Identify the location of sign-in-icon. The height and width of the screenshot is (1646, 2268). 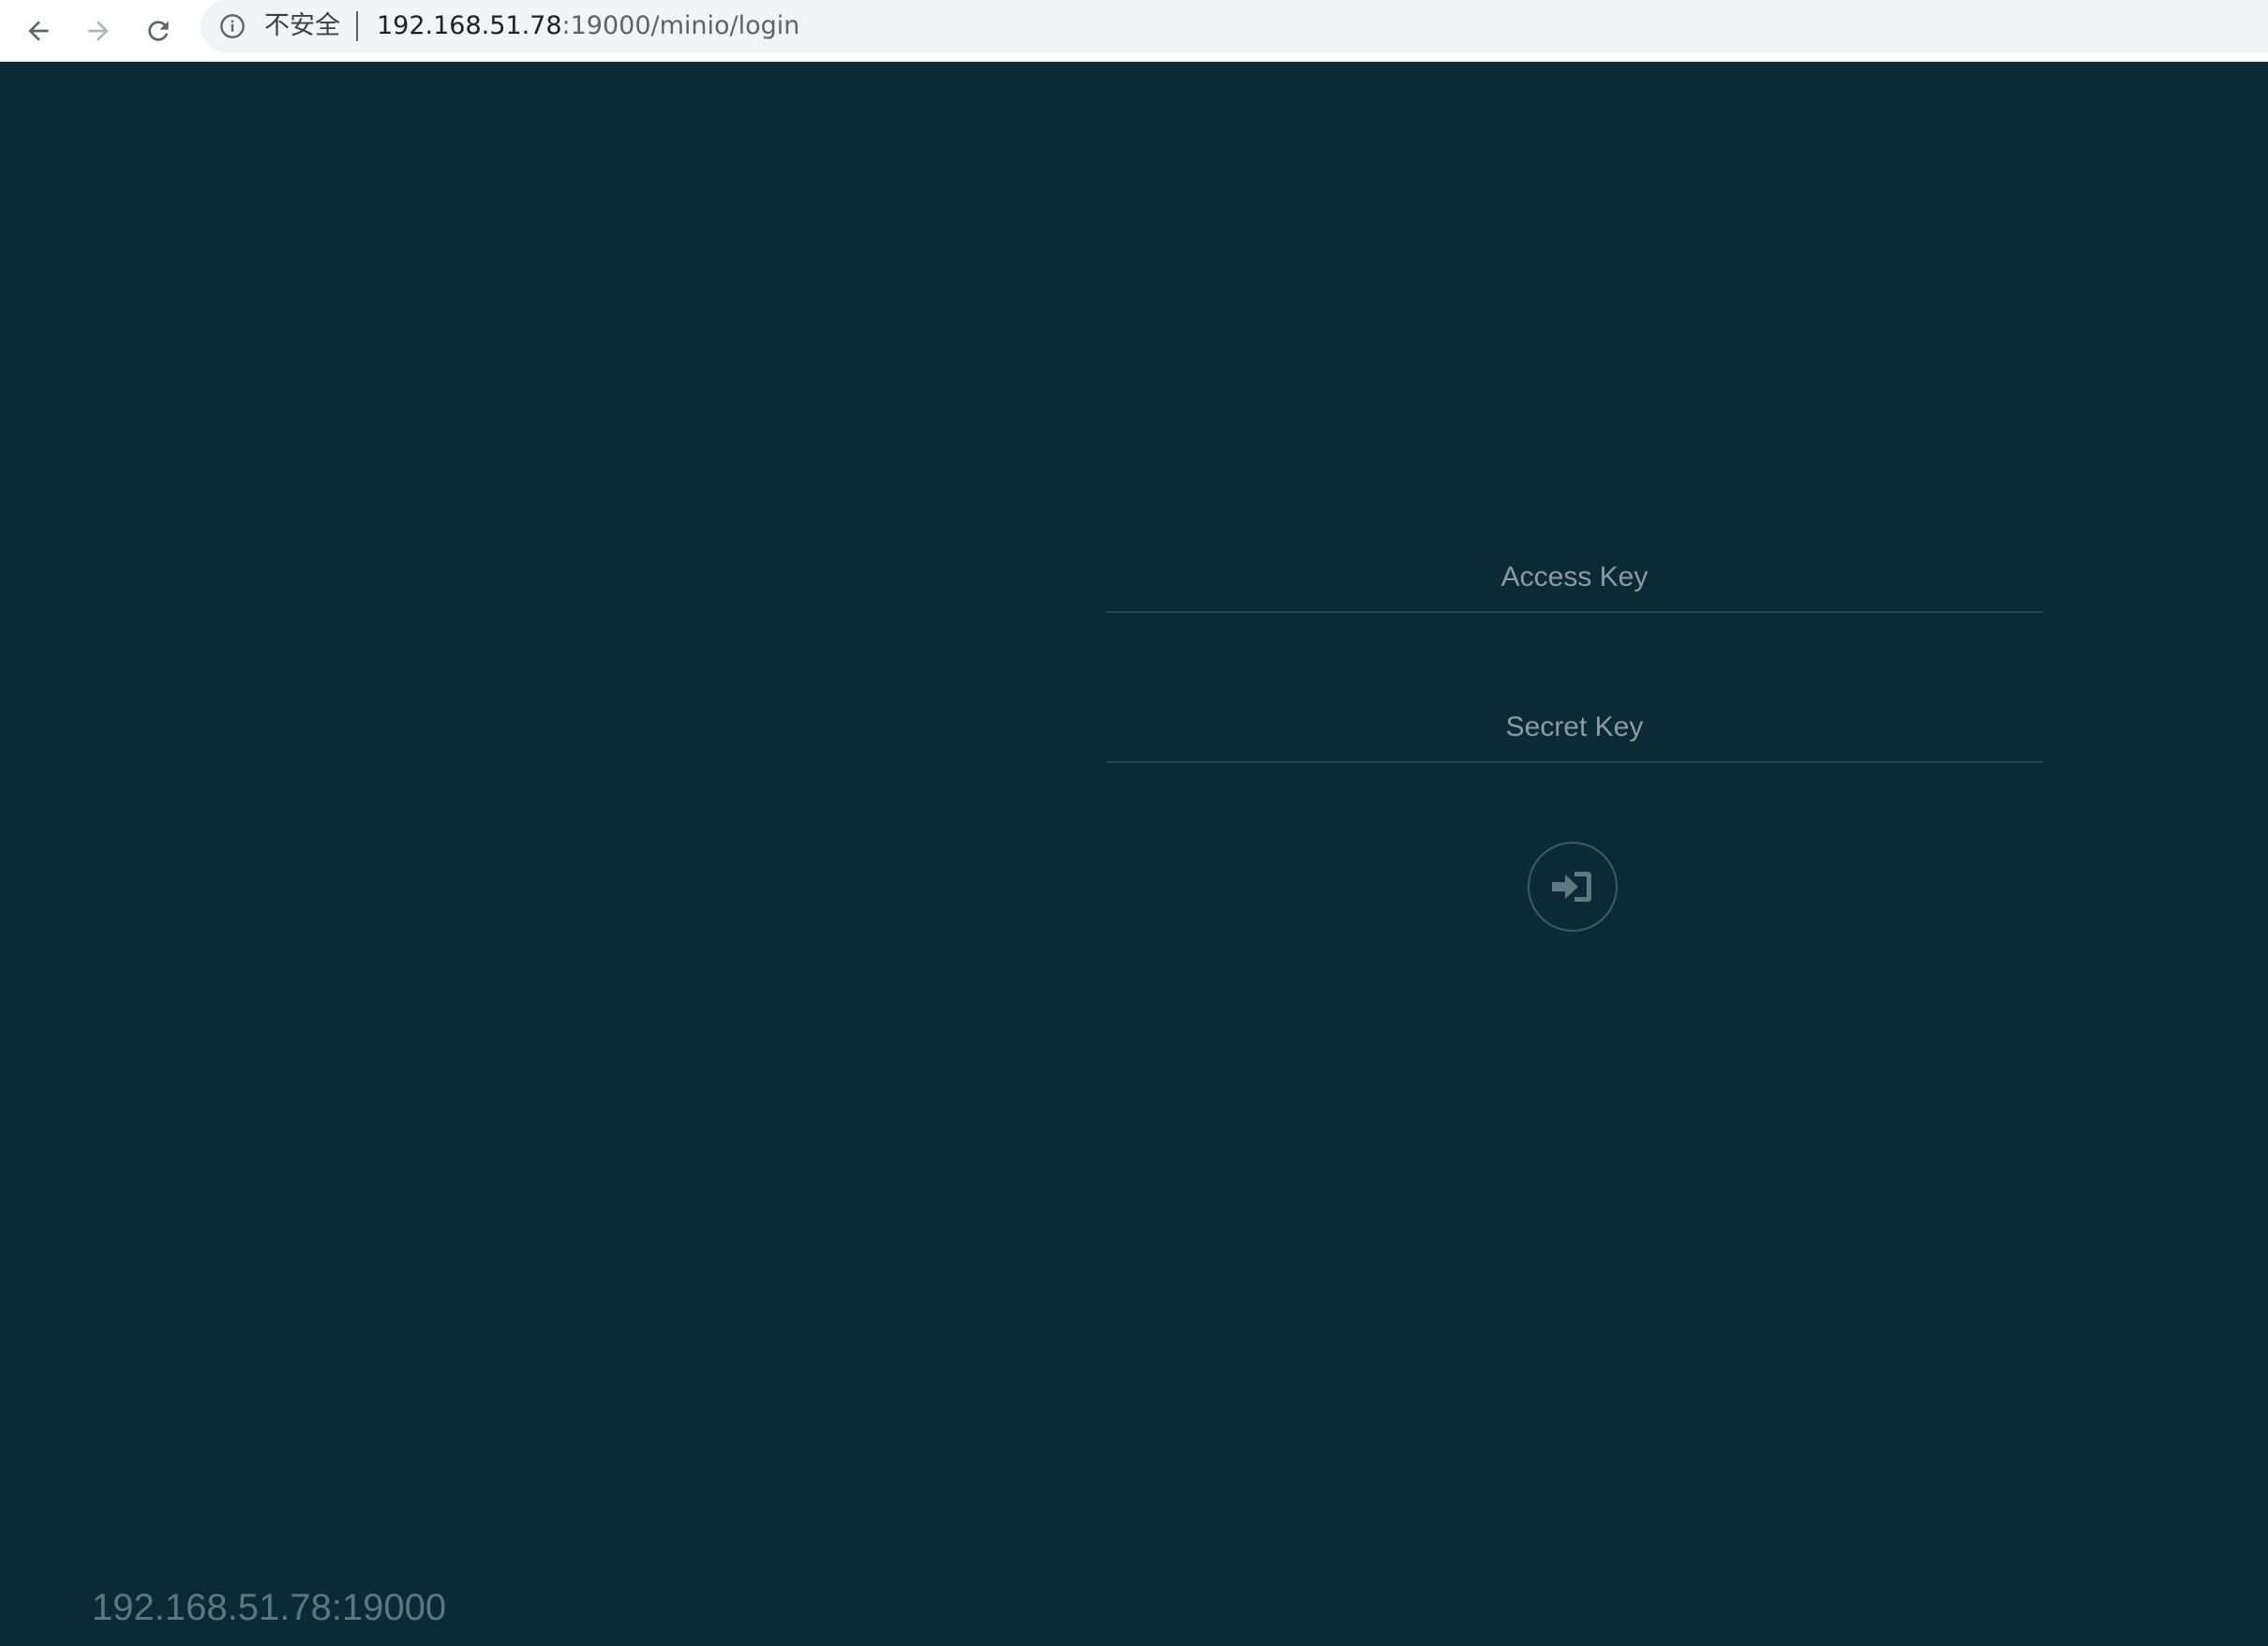
(1572, 887).